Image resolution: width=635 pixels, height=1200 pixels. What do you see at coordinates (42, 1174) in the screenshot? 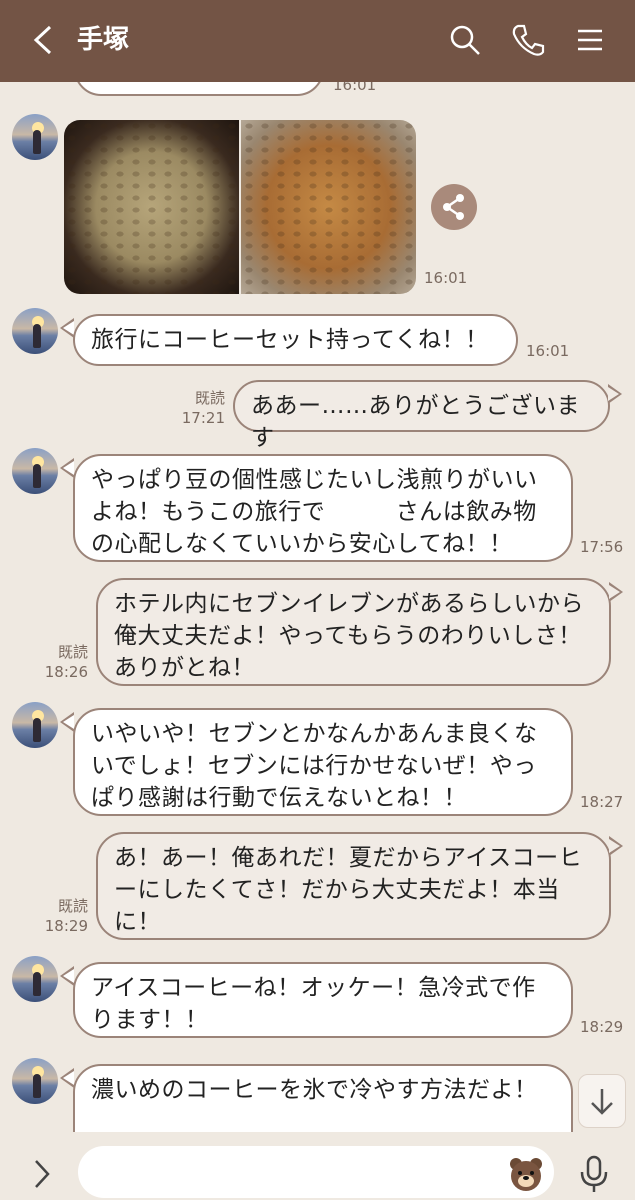
I see `chevron-right-icon` at bounding box center [42, 1174].